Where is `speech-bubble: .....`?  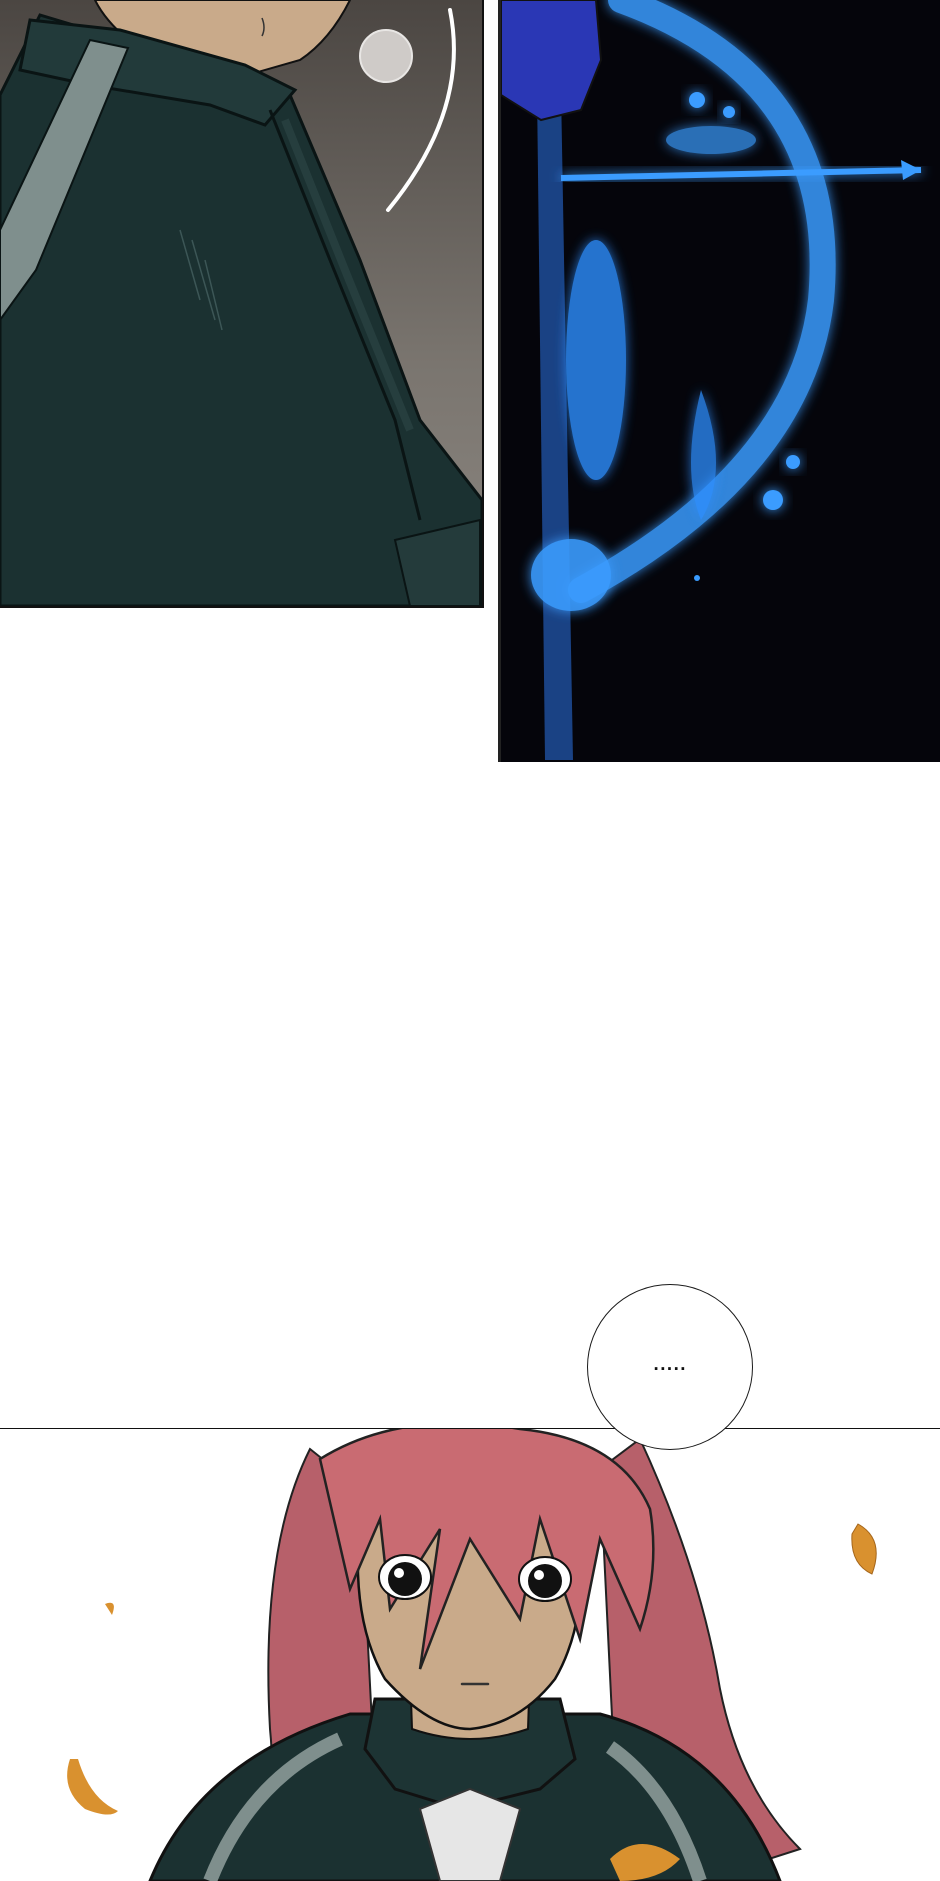
speech-bubble: ..... is located at coordinates (670, 1367).